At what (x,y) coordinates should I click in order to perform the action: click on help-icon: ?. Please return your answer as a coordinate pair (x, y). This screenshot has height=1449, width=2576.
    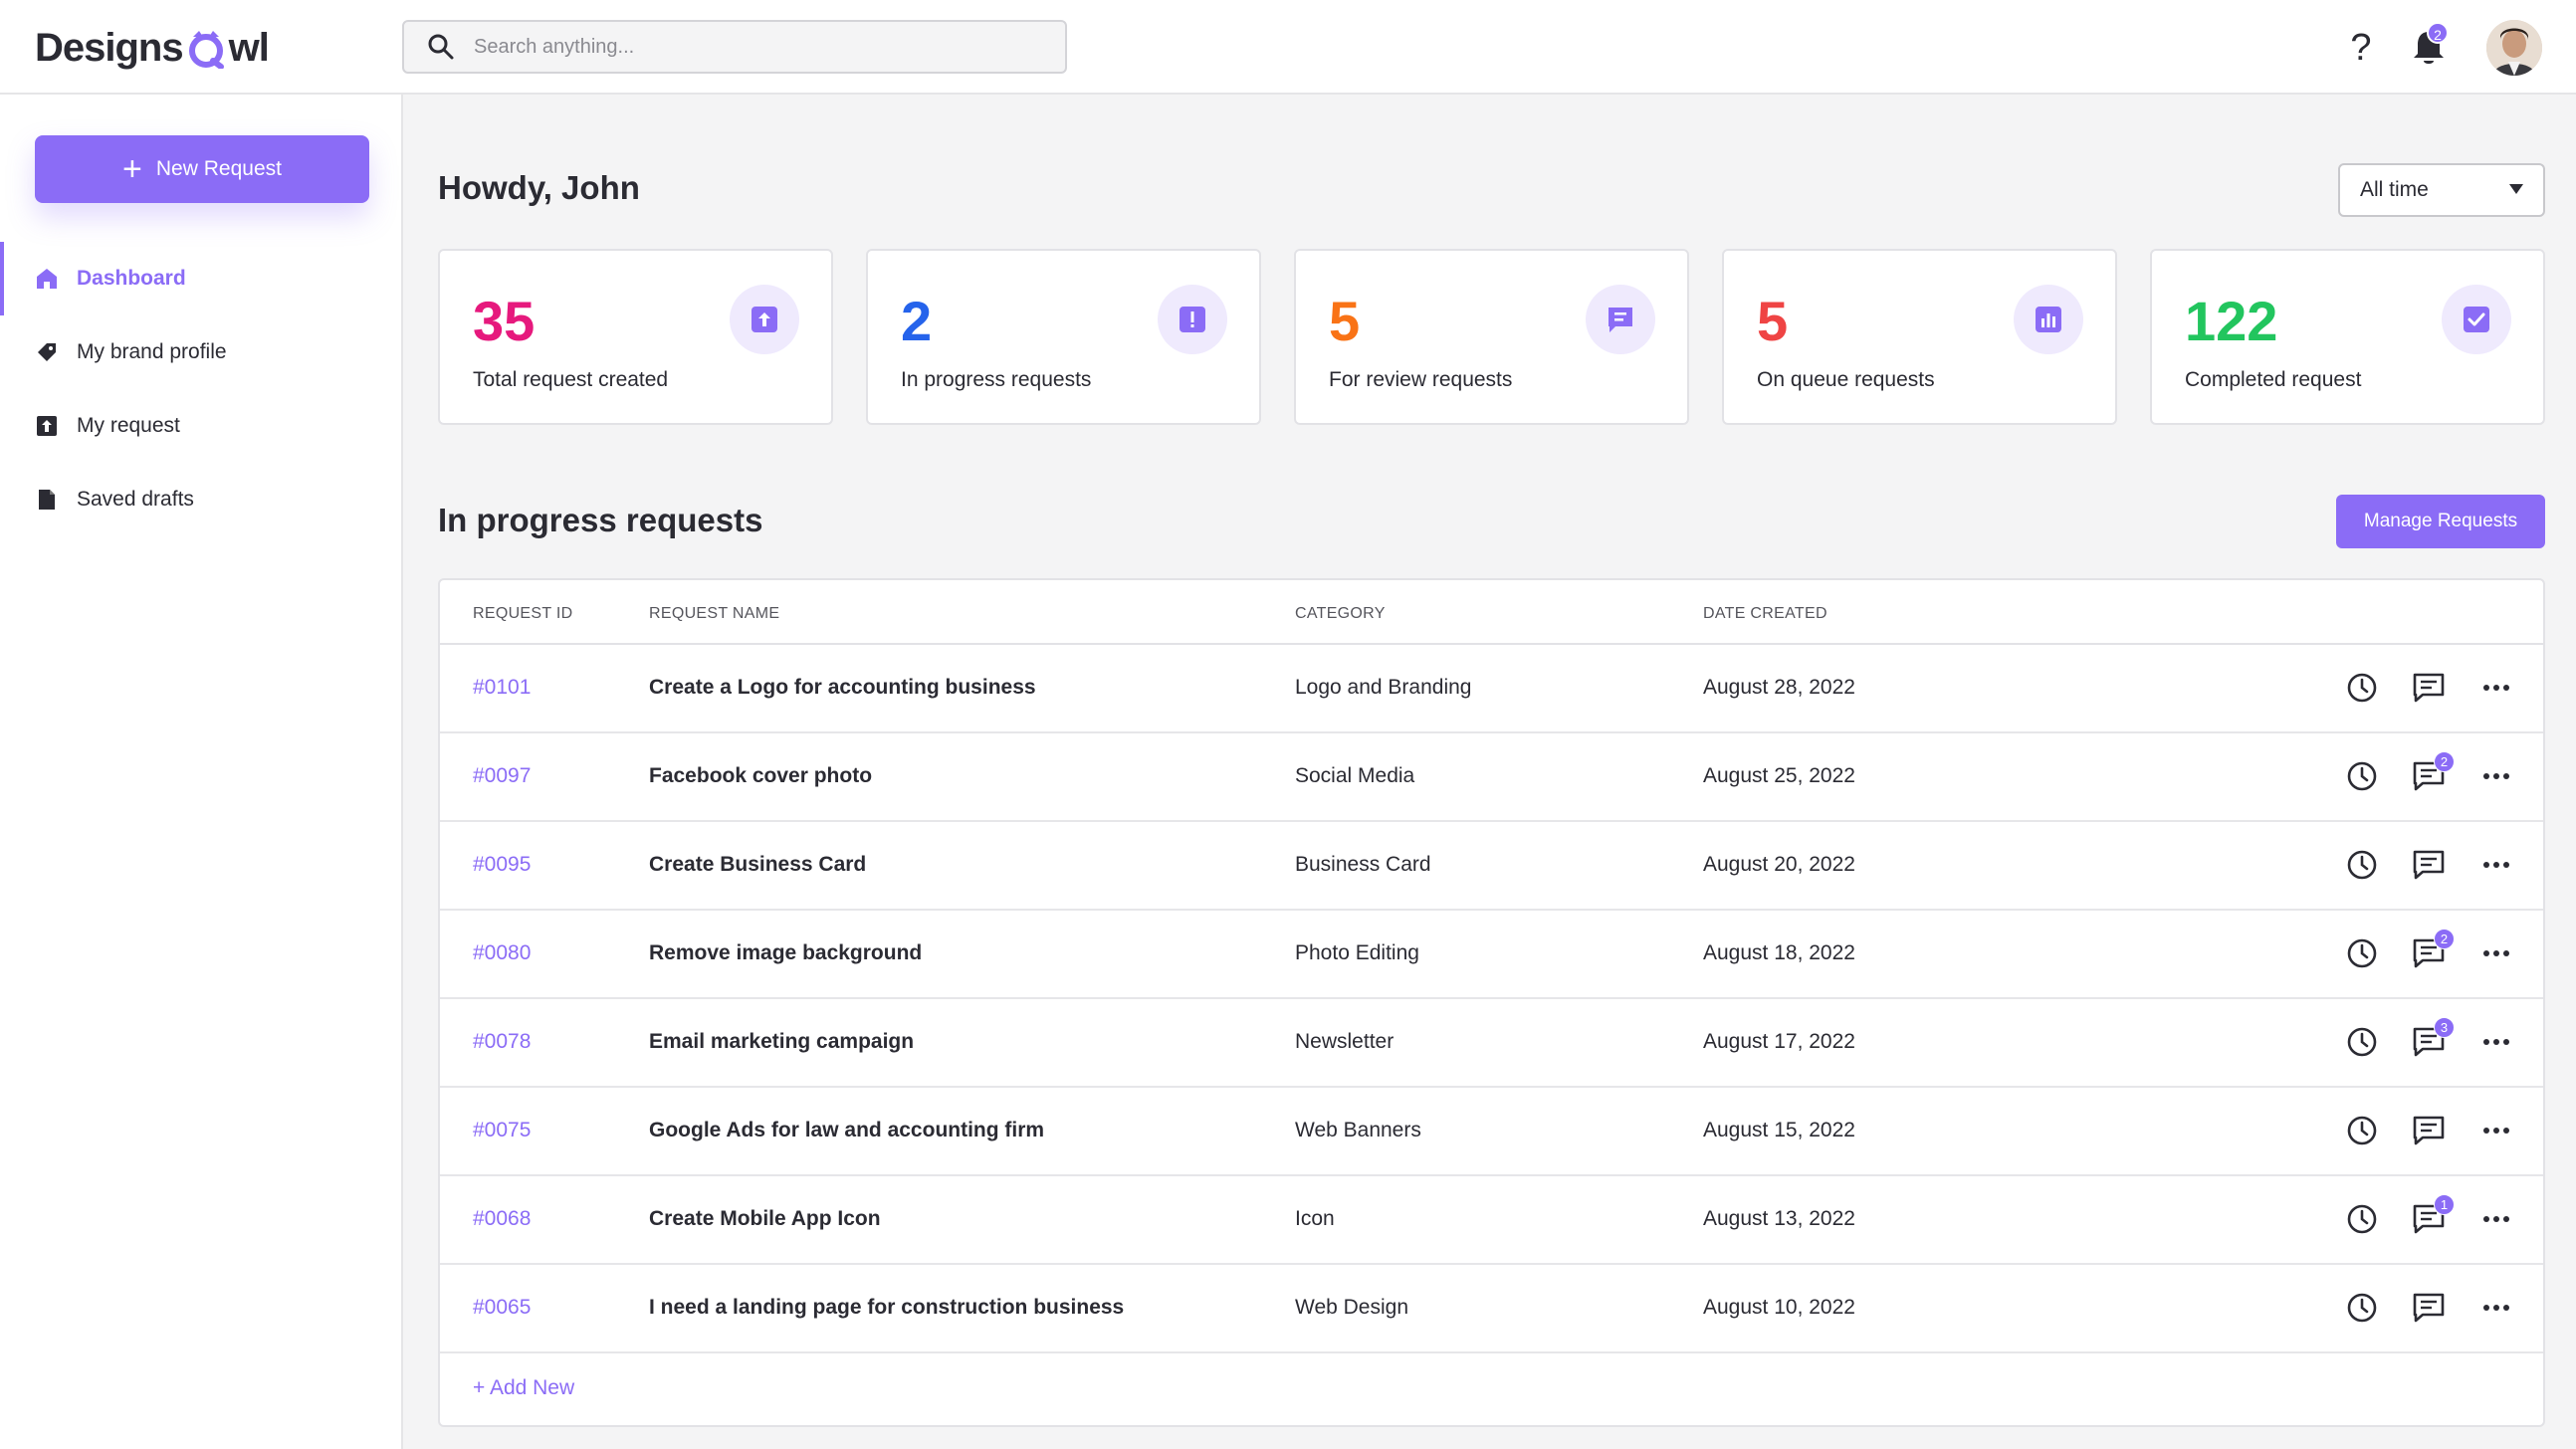
    Looking at the image, I should click on (2361, 48).